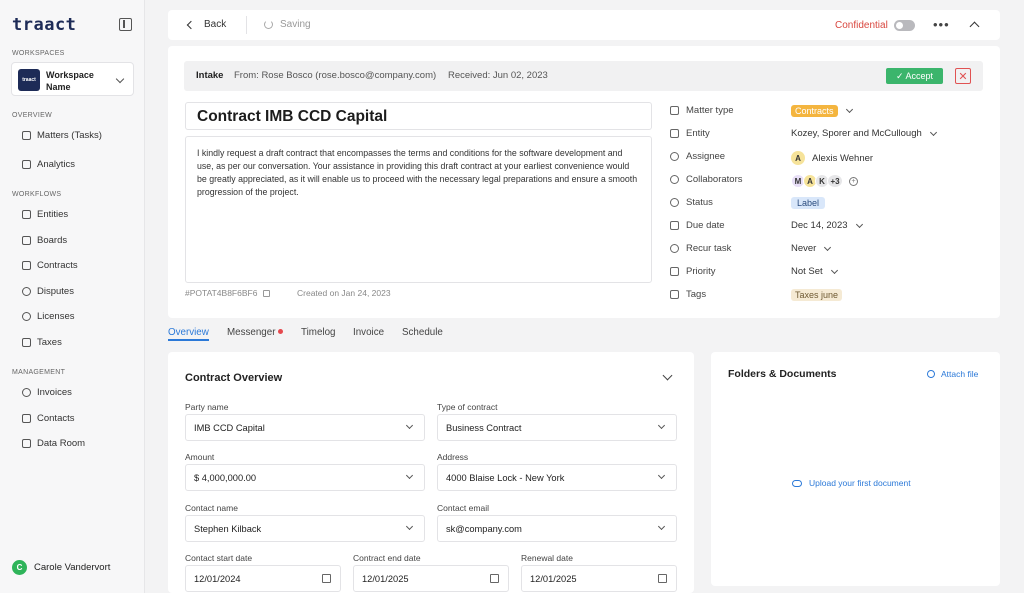 Image resolution: width=1024 pixels, height=593 pixels. I want to click on copy-icon, so click(267, 293).